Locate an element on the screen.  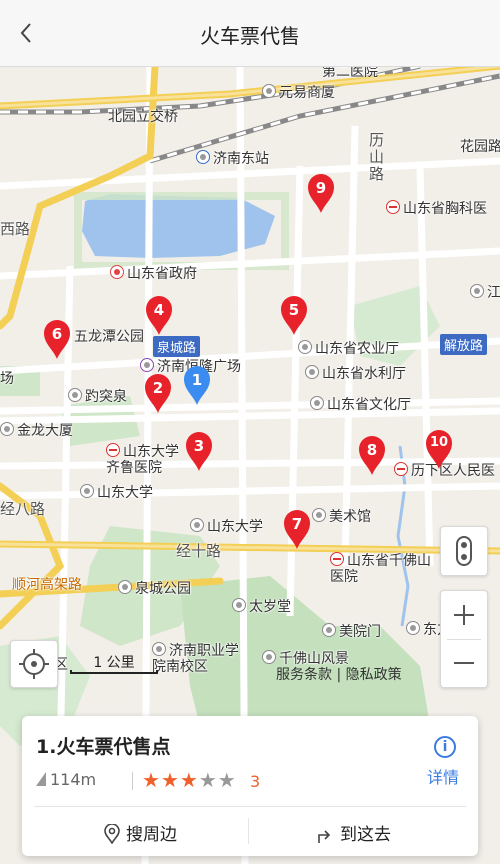
map-pin-3: 3 is located at coordinates (199, 451).